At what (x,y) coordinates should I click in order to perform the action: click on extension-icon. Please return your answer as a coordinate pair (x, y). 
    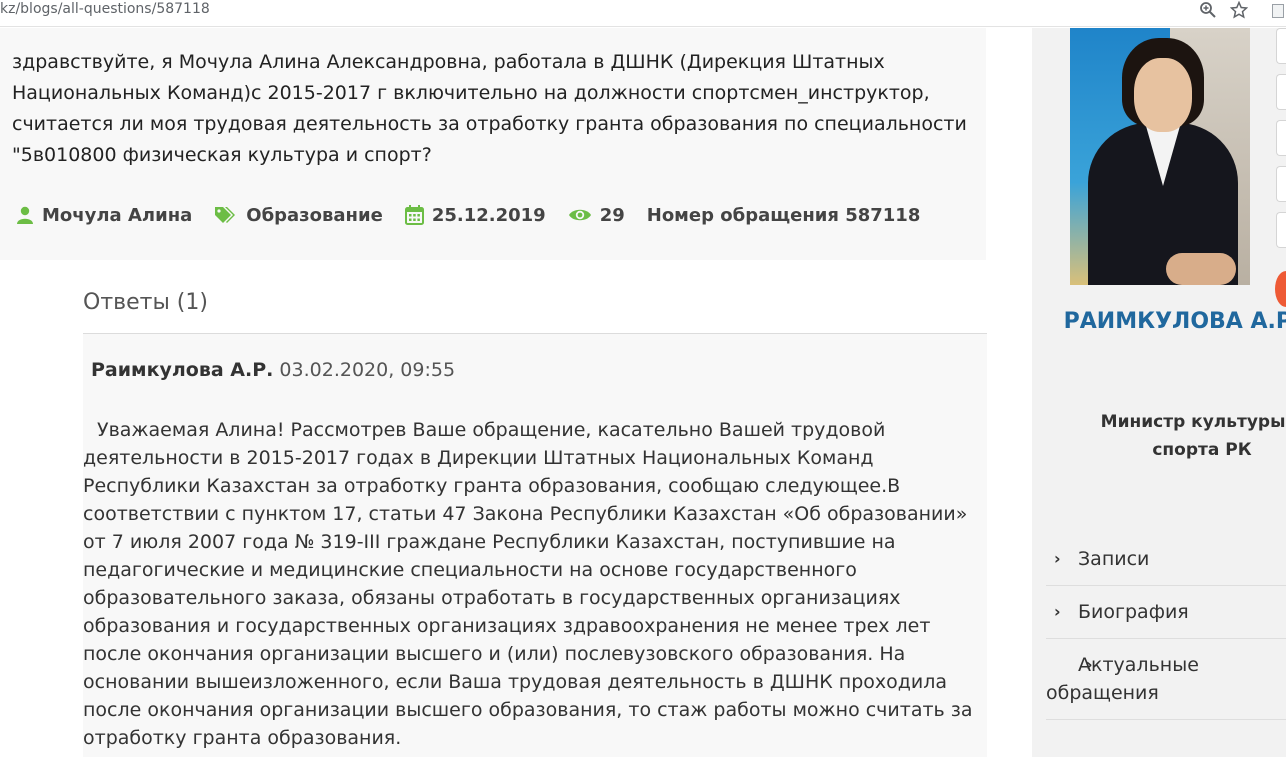
    Looking at the image, I should click on (1278, 11).